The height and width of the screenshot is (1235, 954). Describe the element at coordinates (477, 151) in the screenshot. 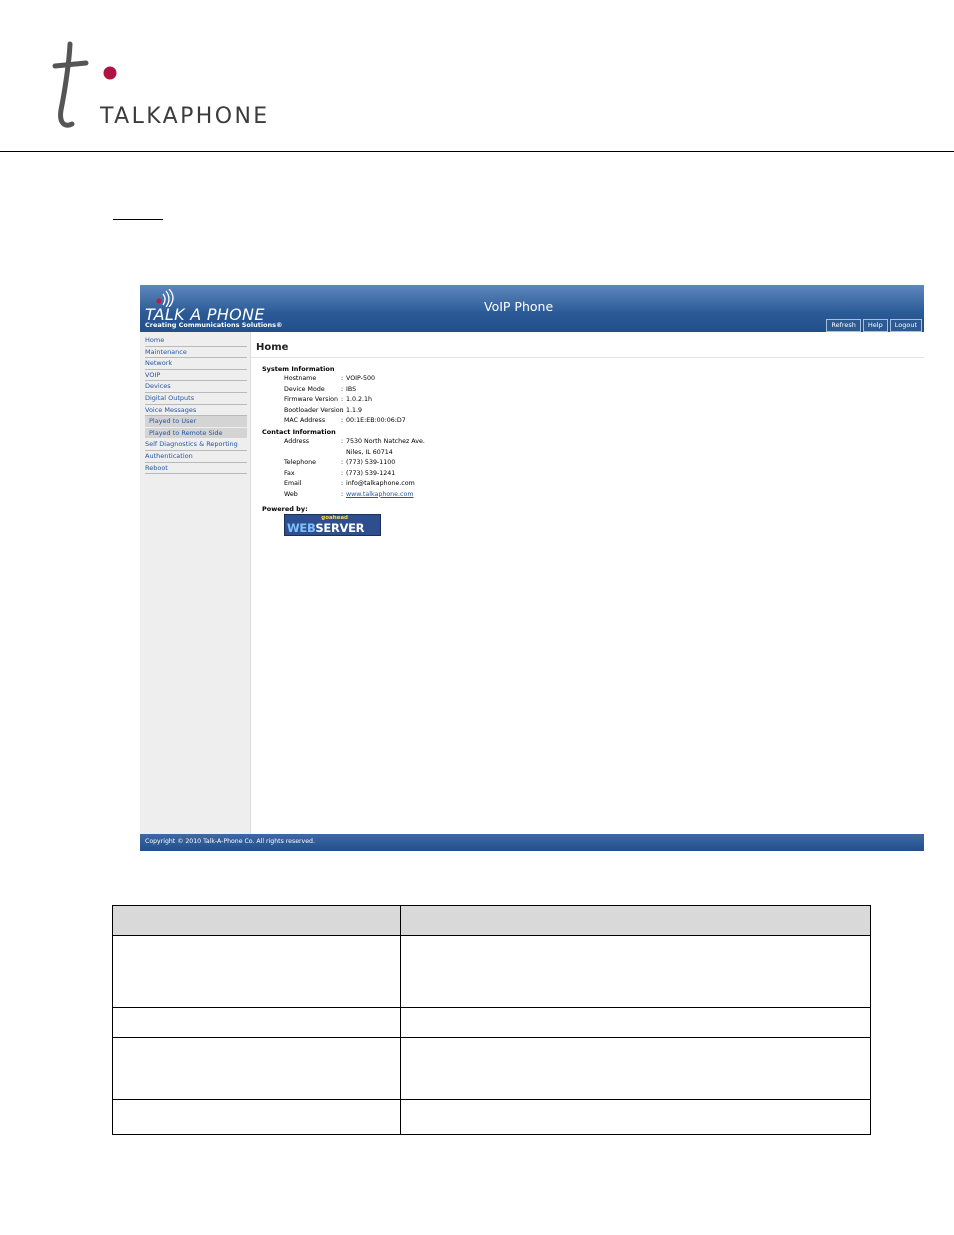

I see `header-divider` at that location.